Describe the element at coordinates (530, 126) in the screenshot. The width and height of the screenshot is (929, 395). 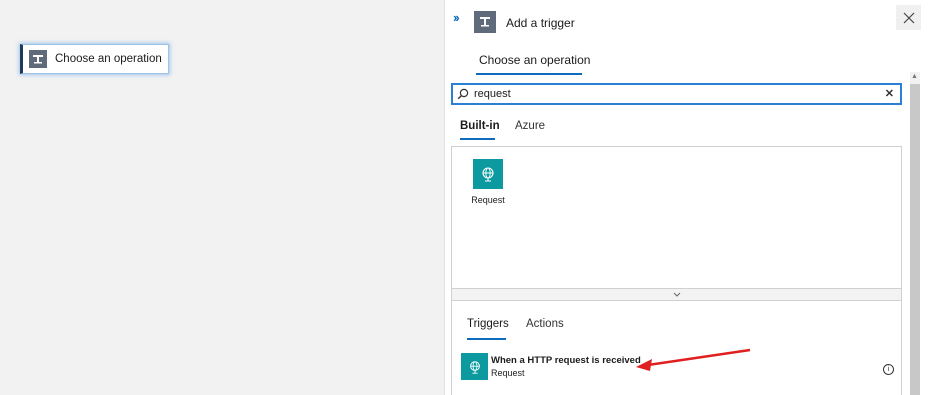
I see `tab-azure: Azure` at that location.